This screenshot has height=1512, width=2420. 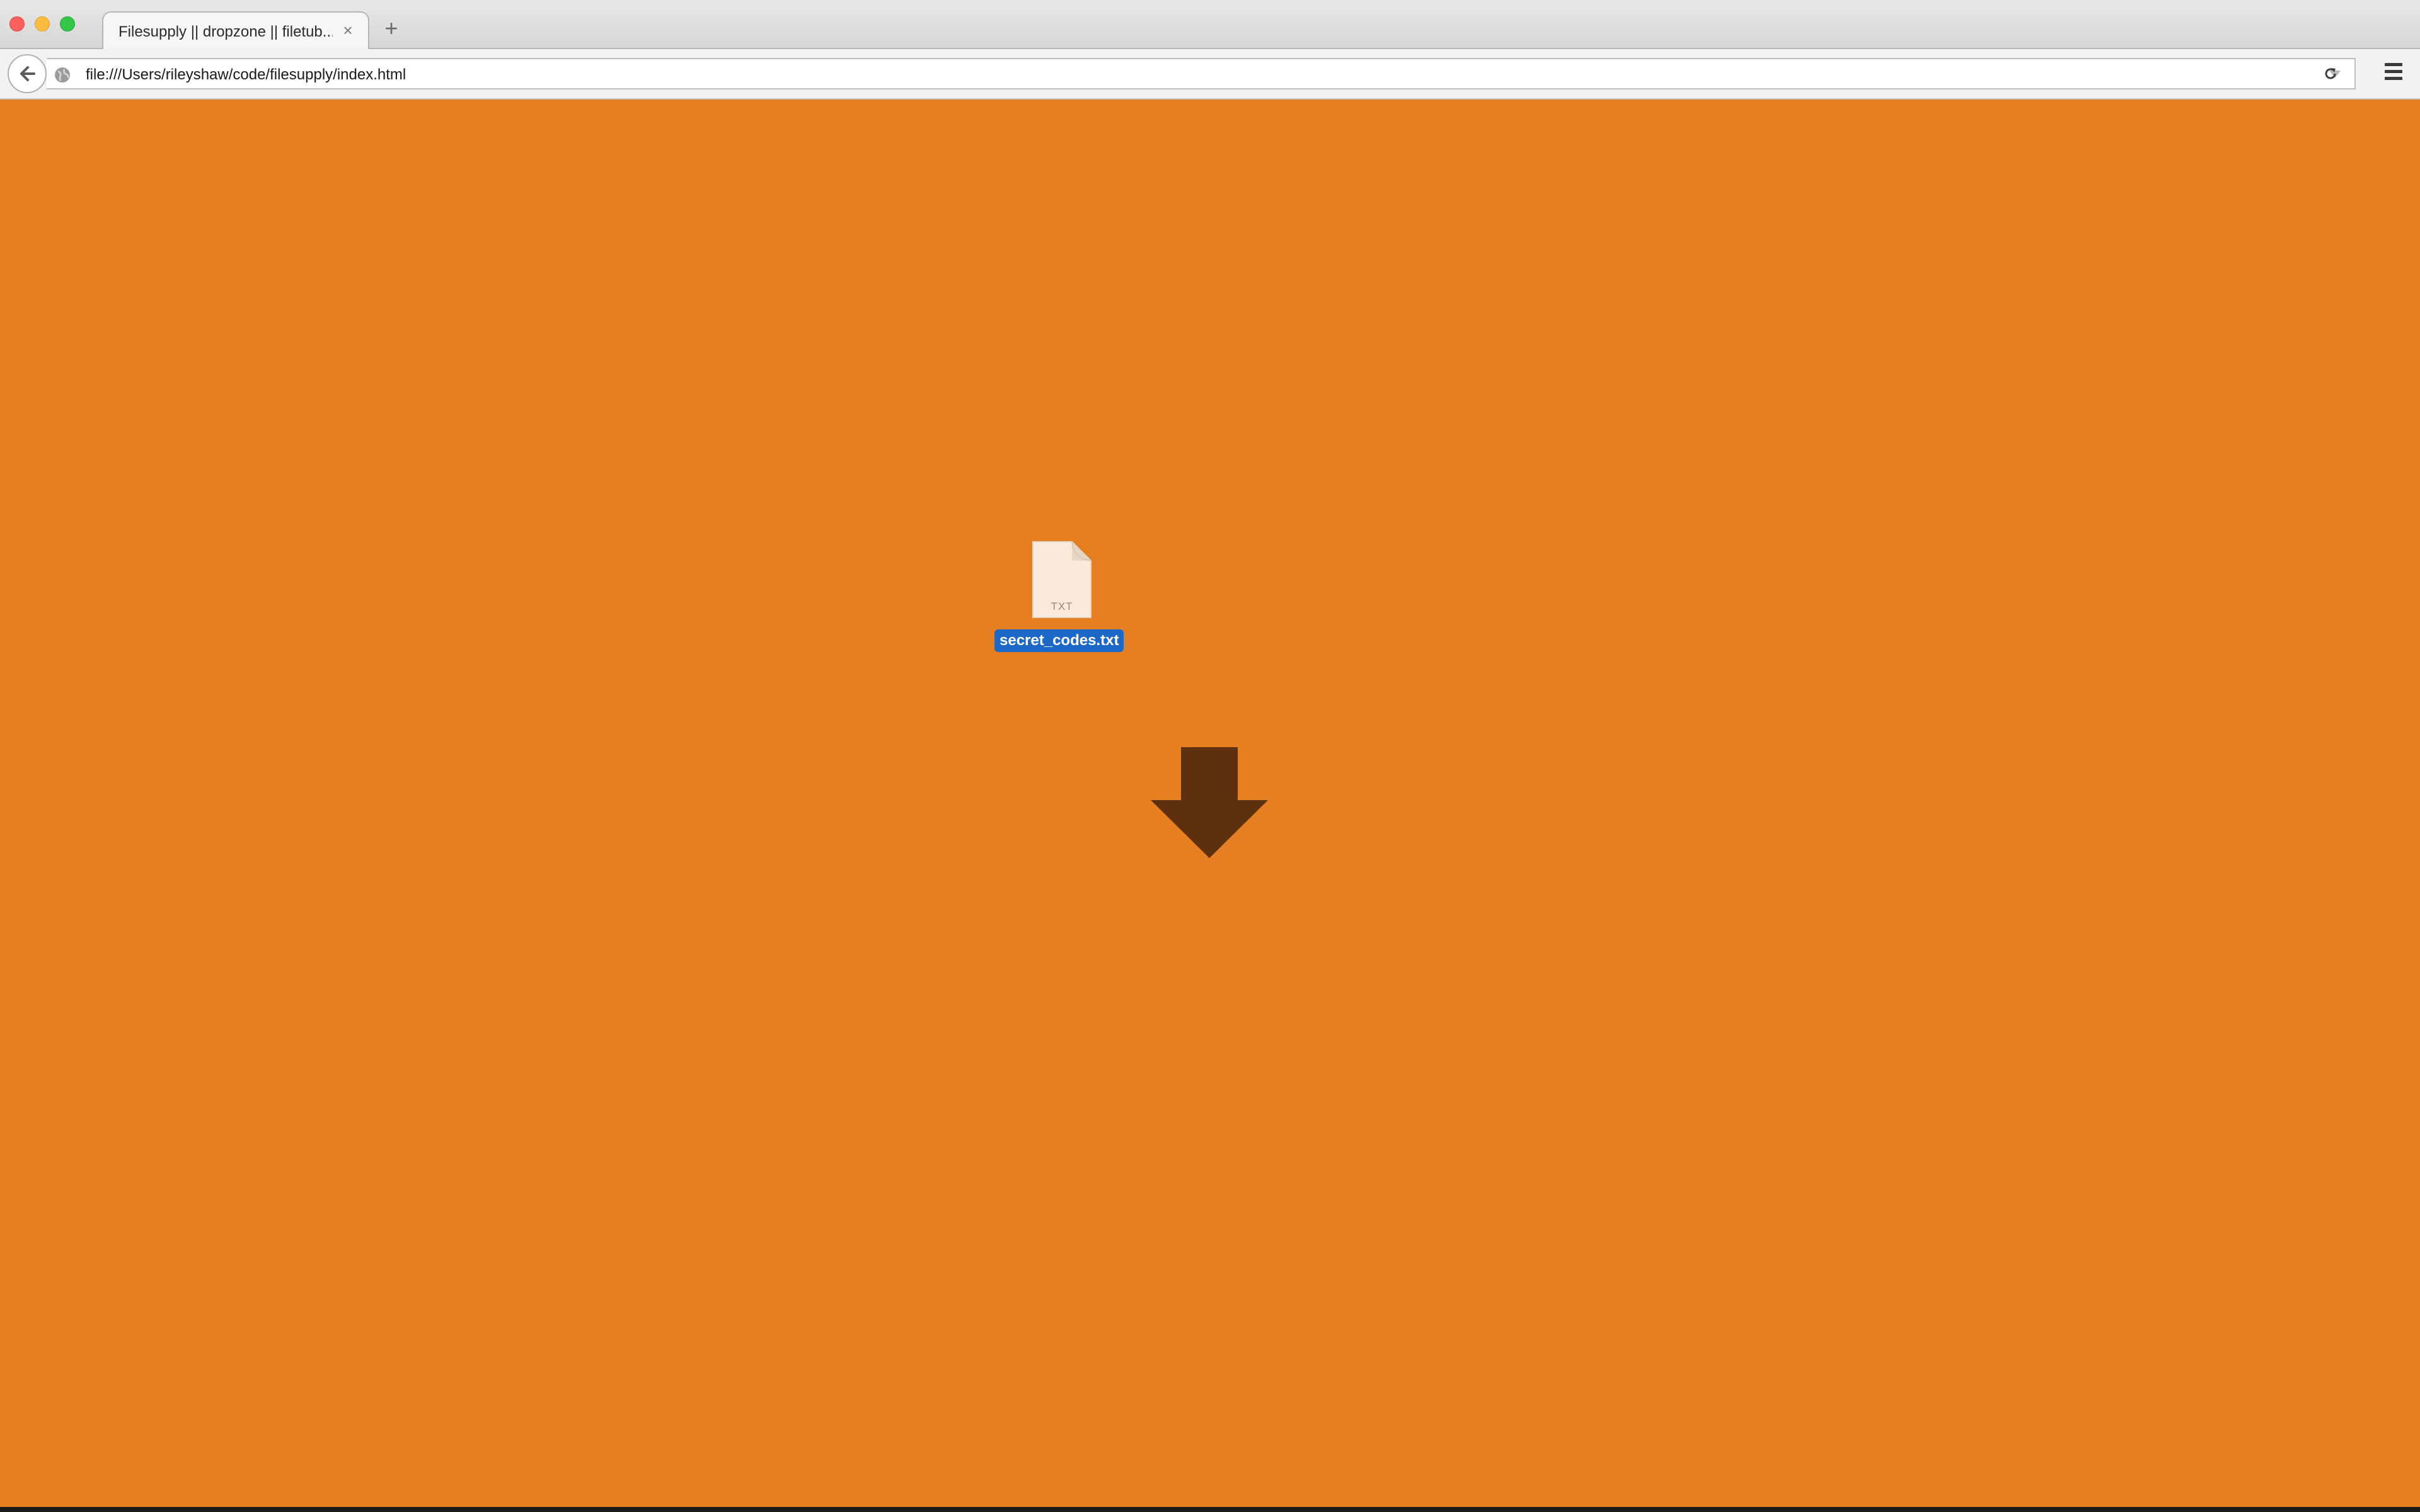 I want to click on close-window-button, so click(x=17, y=24).